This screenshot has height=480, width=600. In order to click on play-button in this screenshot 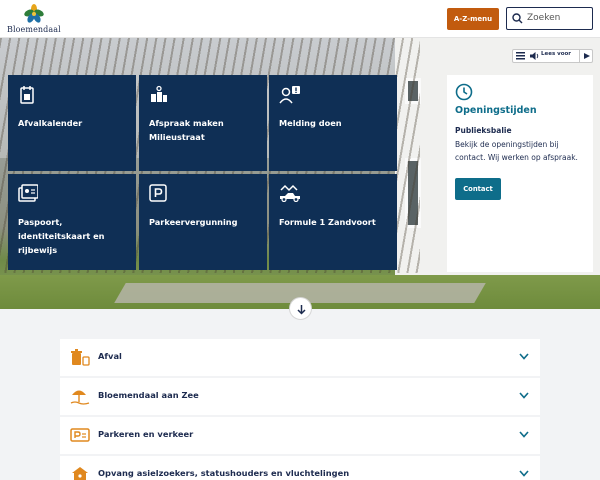, I will do `click(586, 56)`.